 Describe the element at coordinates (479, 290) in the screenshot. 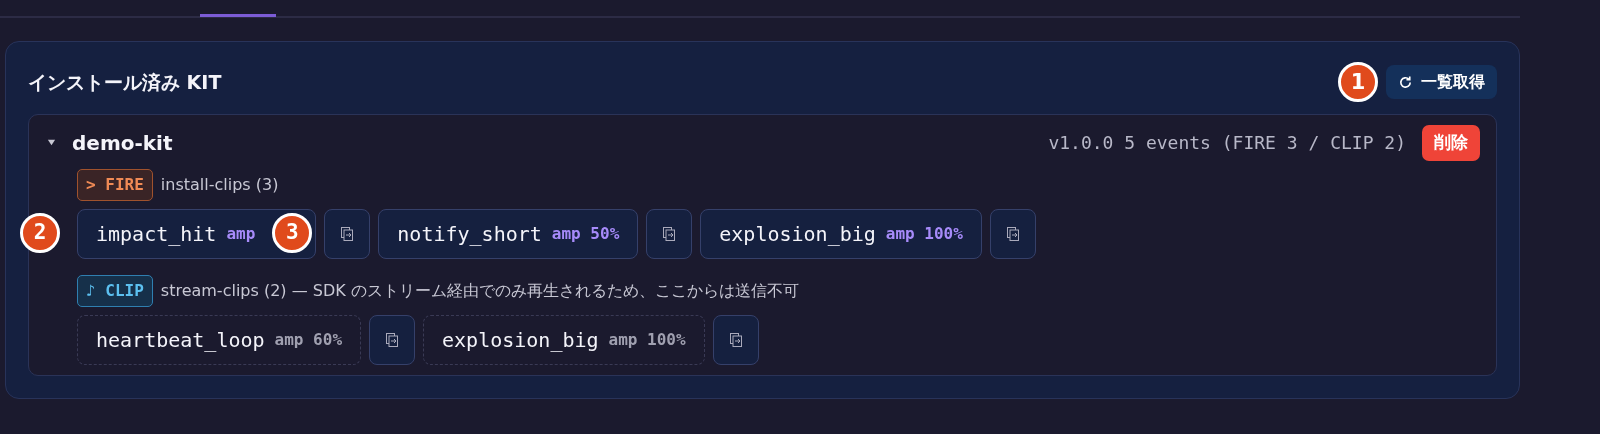

I see `group-caption: stream-clips (2) — SDK のストリーム経由でのみ再生されるため、ここからは送信不可` at that location.